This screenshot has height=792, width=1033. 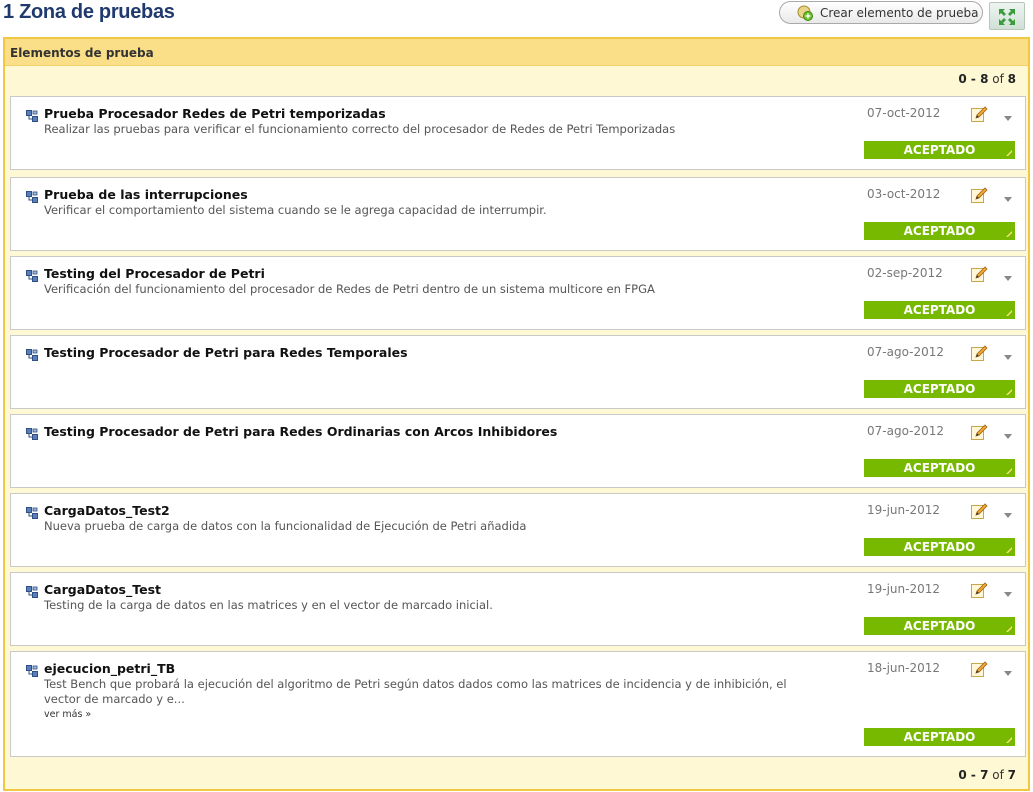 What do you see at coordinates (987, 79) in the screenshot?
I see `pager-top: 0 - 8 of 8` at bounding box center [987, 79].